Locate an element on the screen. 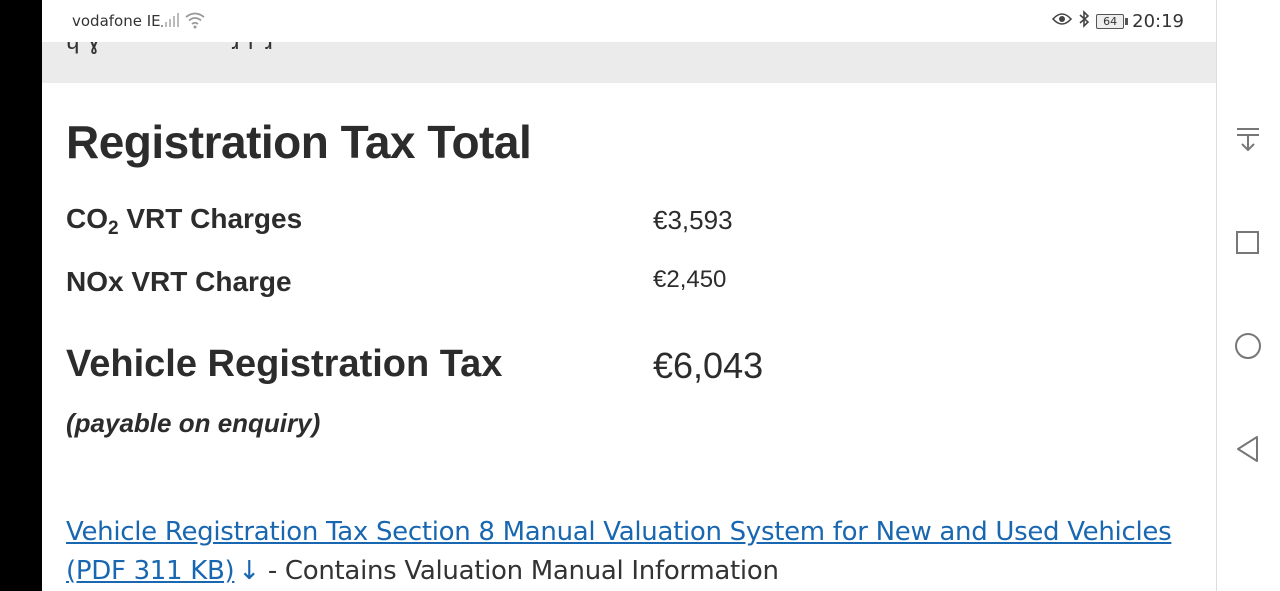 This screenshot has height=591, width=1280. clock: 20:19 is located at coordinates (1158, 21).